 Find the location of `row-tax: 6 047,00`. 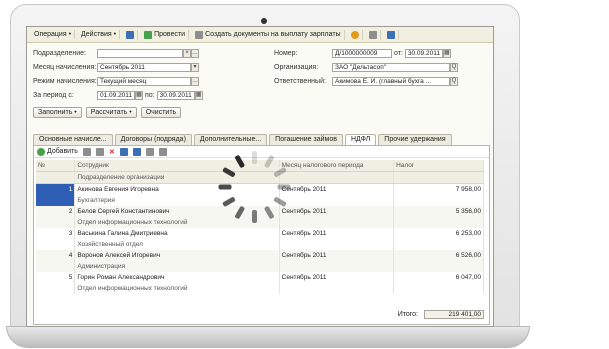

row-tax: 6 047,00 is located at coordinates (438, 277).